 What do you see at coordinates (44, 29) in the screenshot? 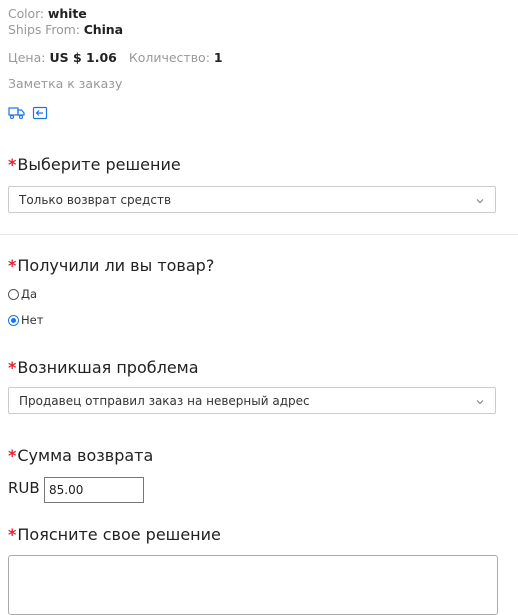
I see `ships-from-label: Ships From:` at bounding box center [44, 29].